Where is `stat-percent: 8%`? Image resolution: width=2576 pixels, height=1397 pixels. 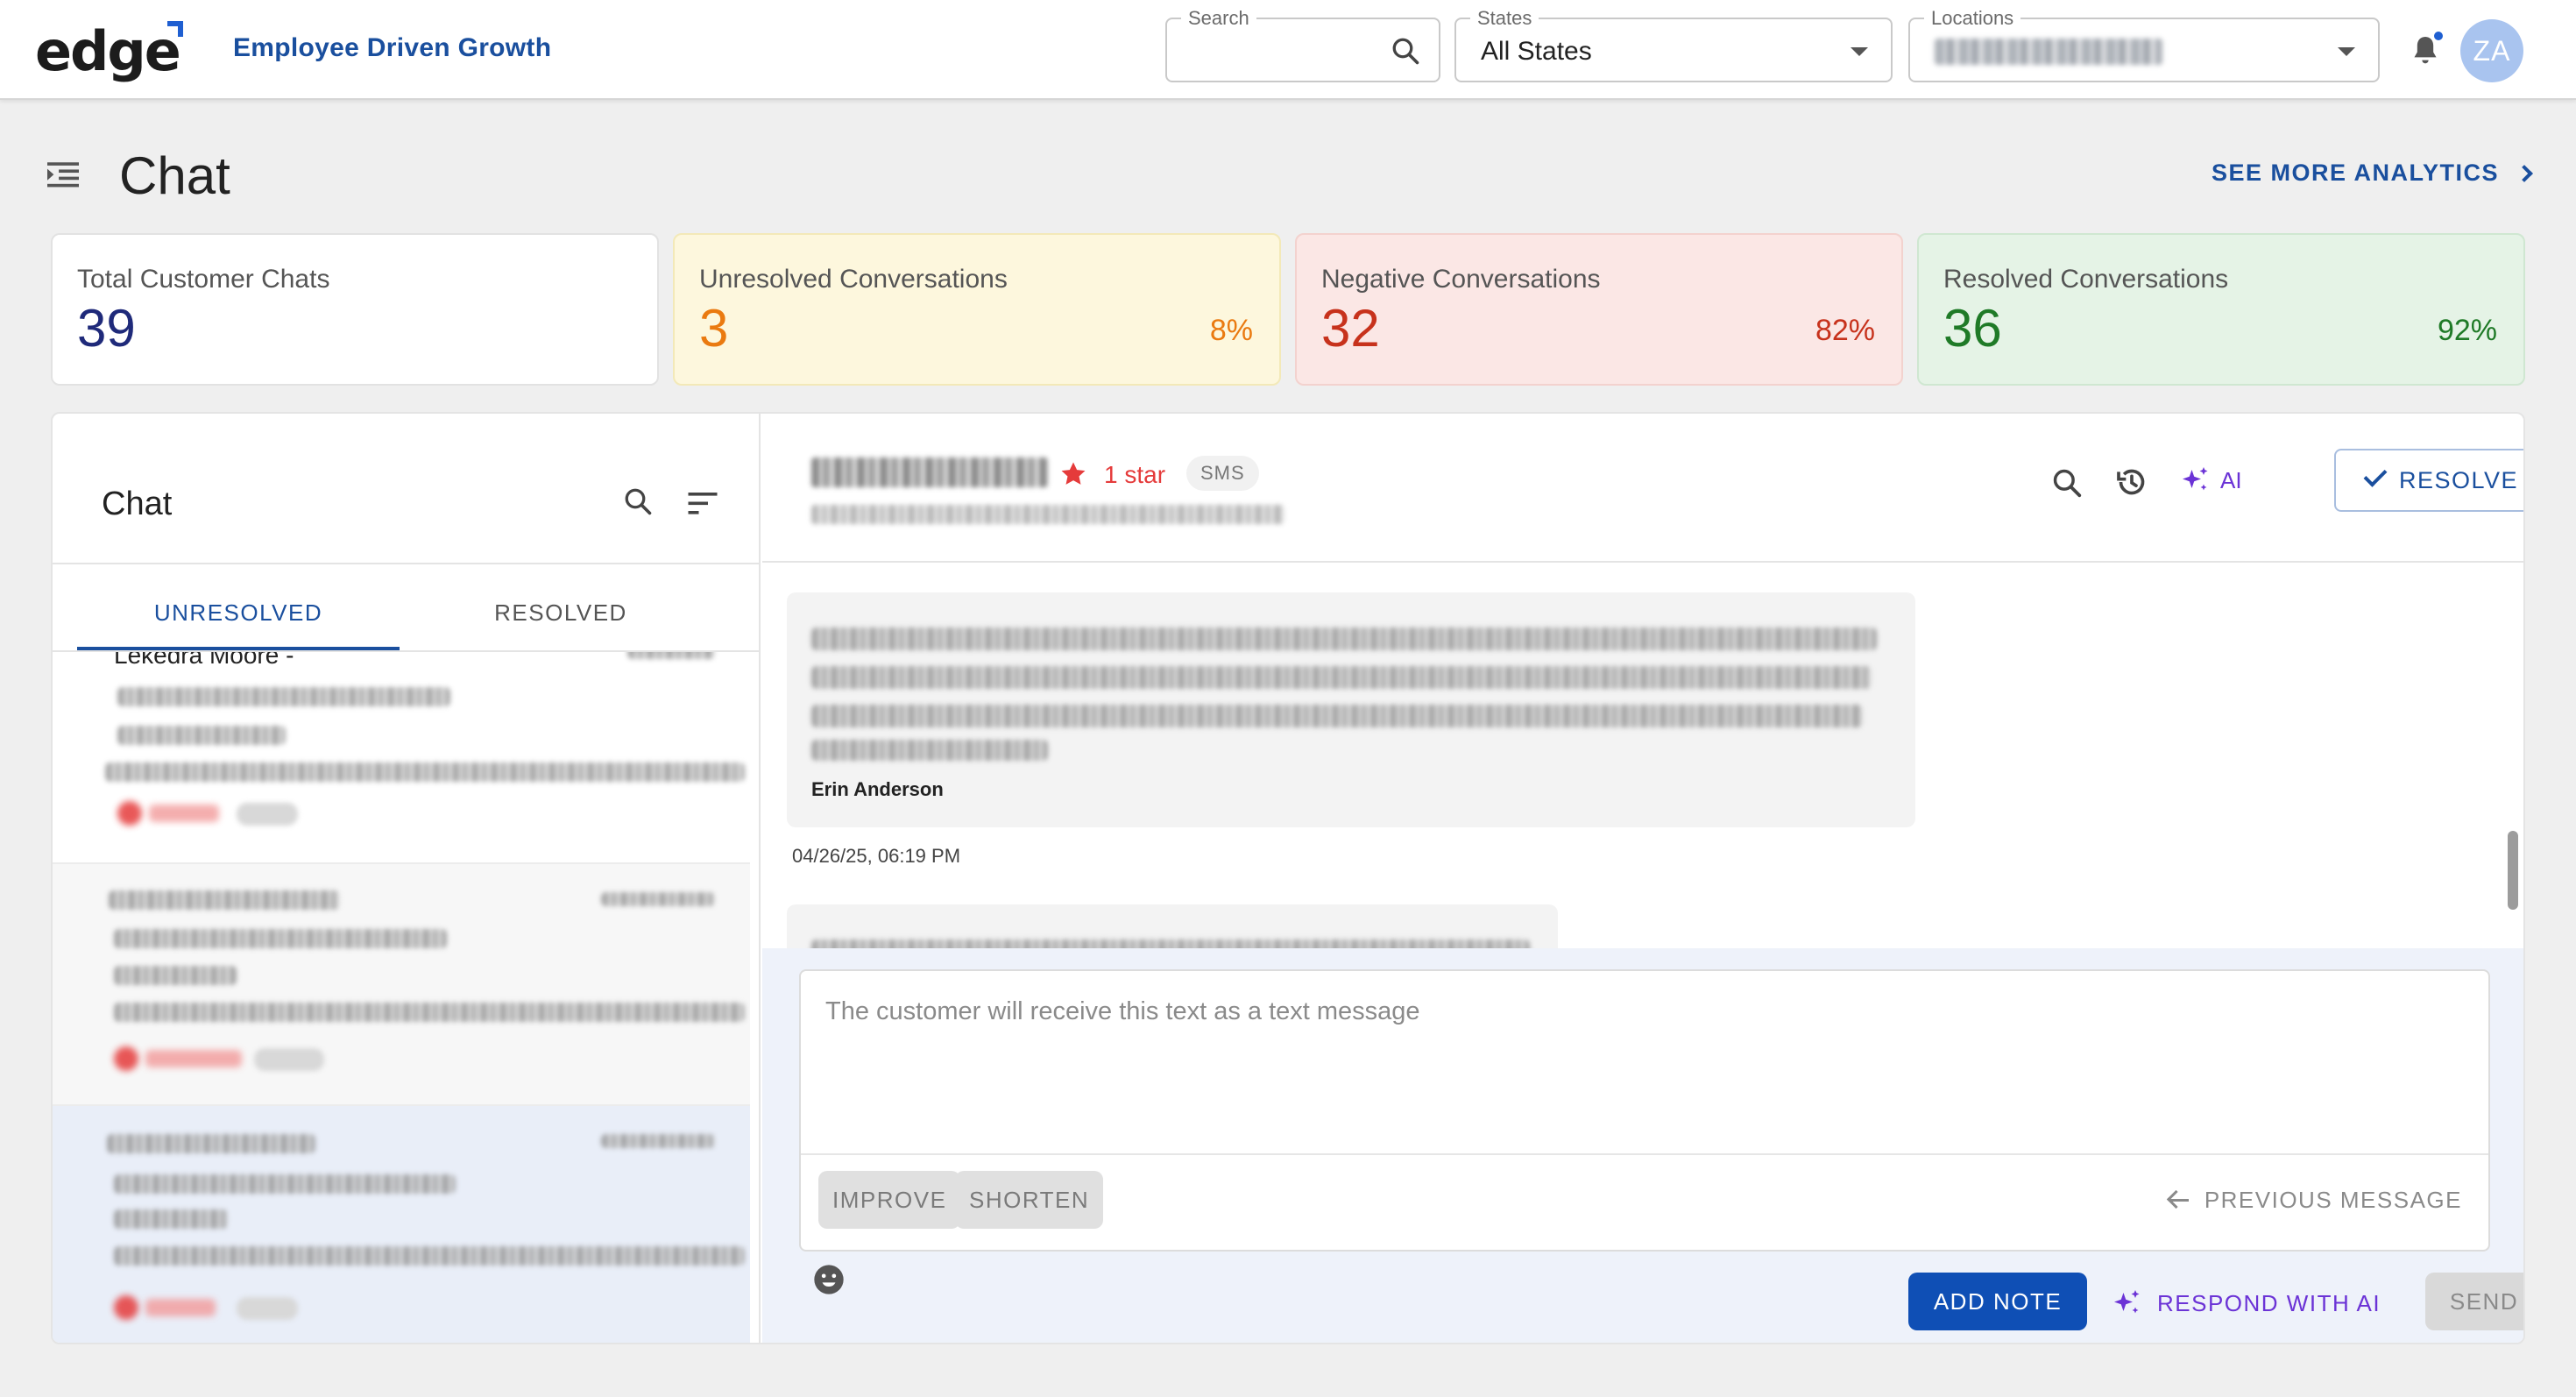 stat-percent: 8% is located at coordinates (1231, 331).